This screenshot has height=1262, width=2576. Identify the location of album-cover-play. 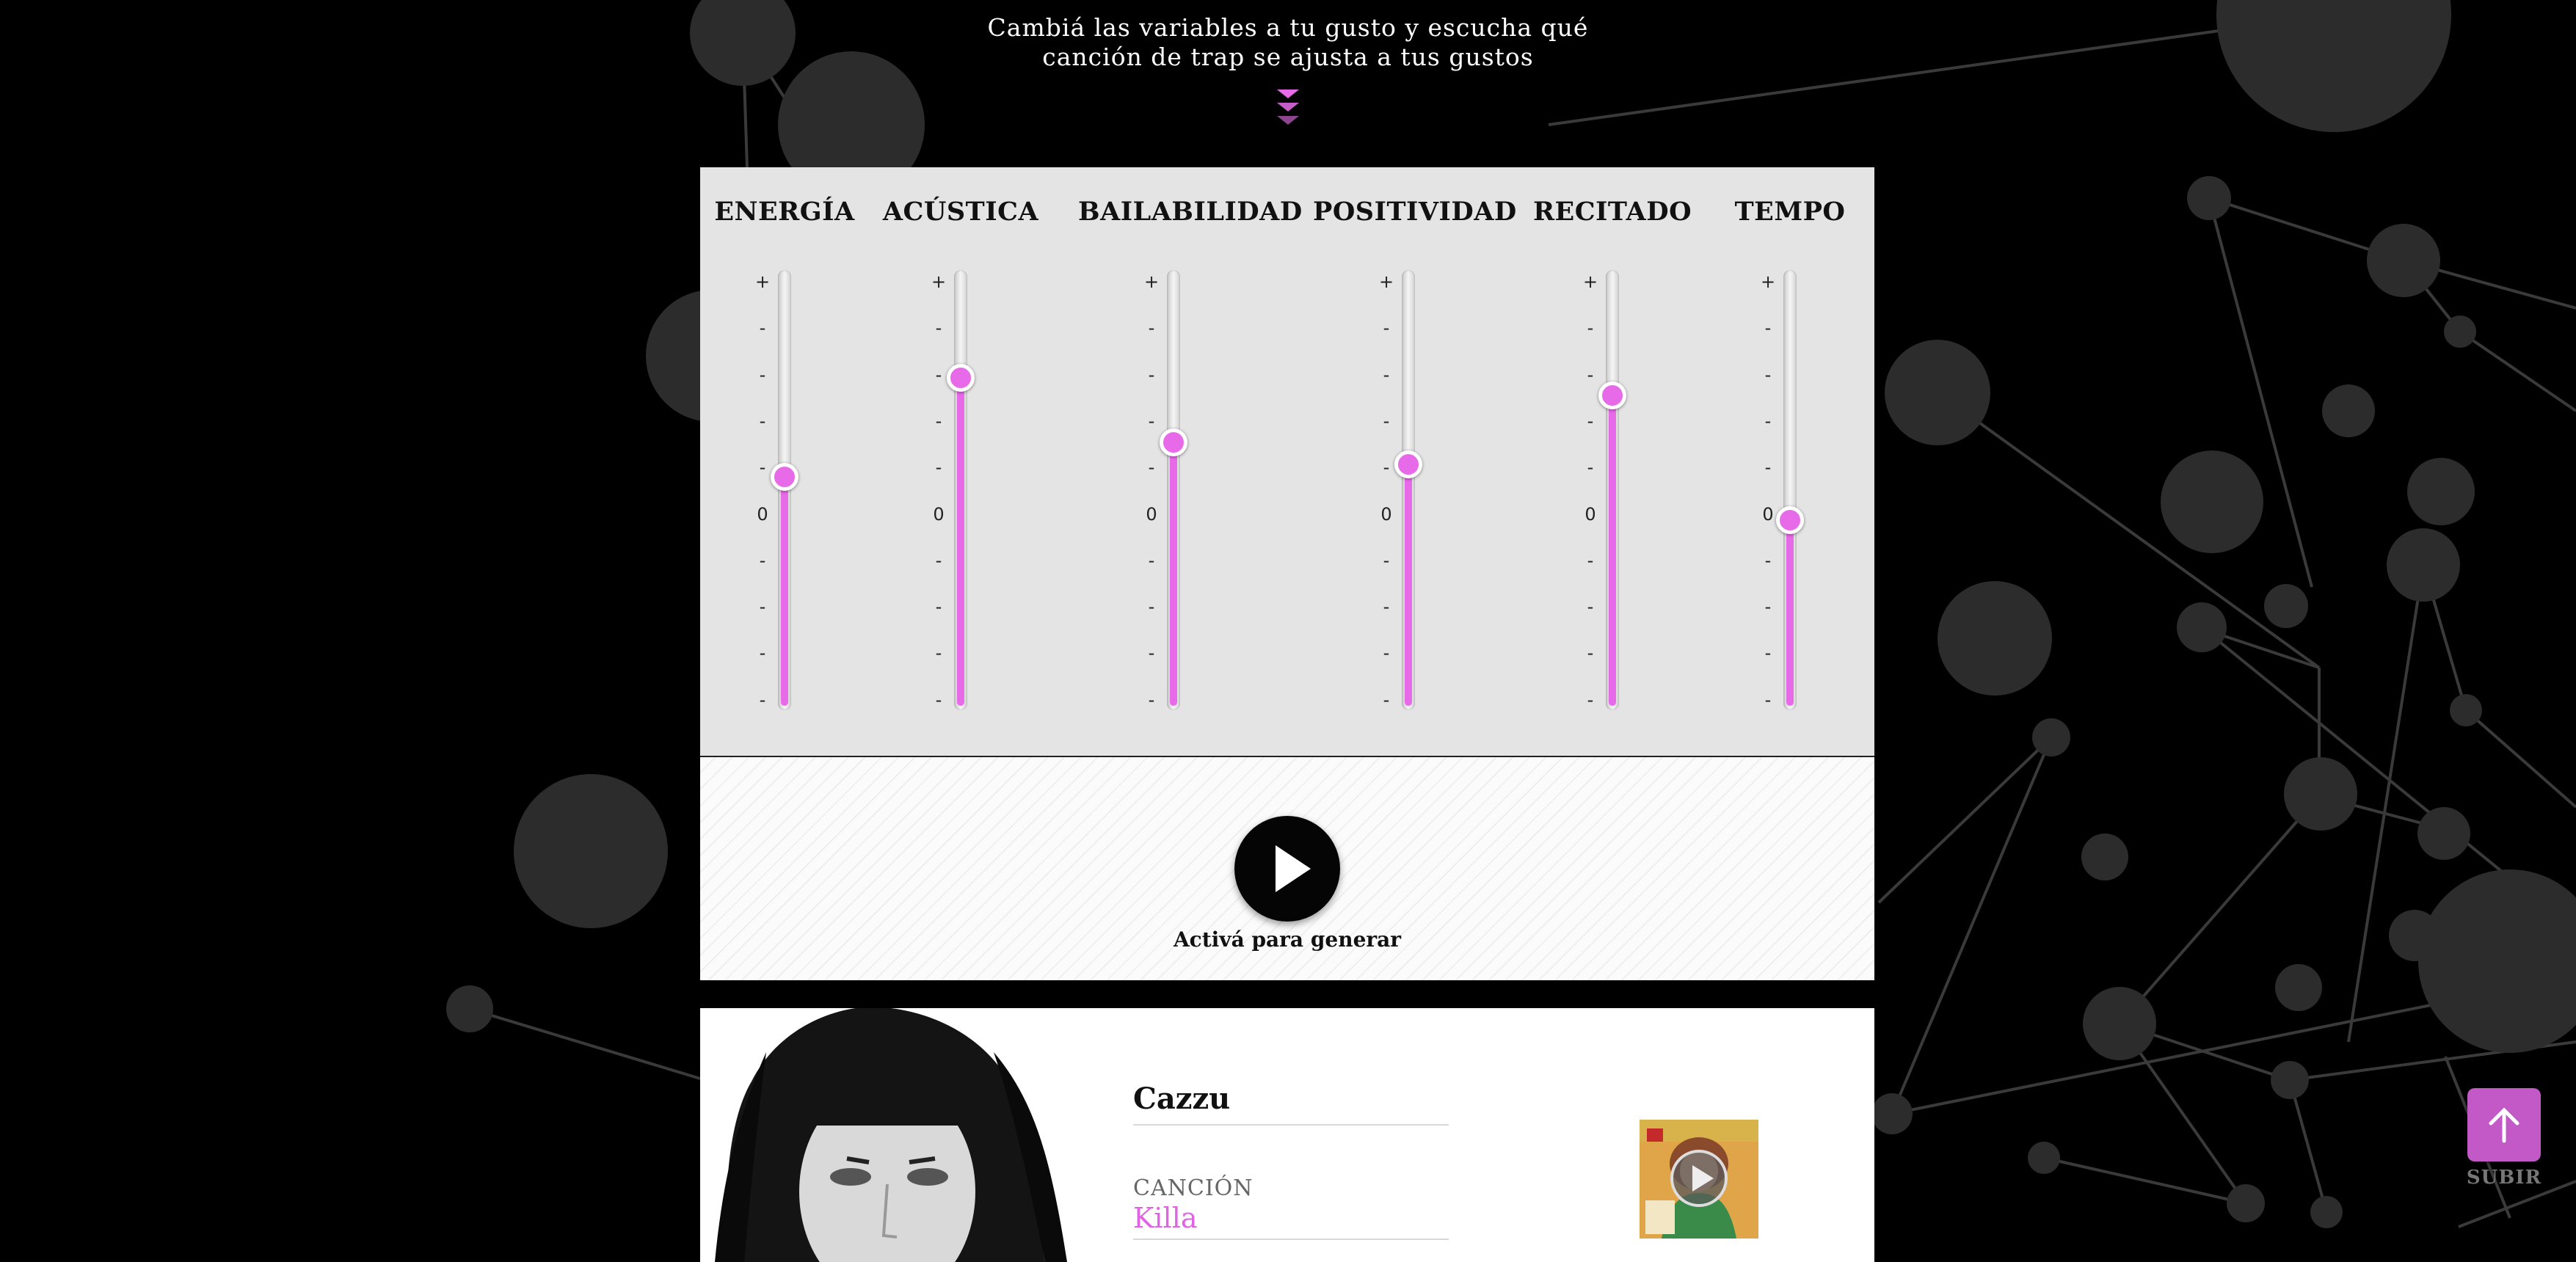
(1699, 1179).